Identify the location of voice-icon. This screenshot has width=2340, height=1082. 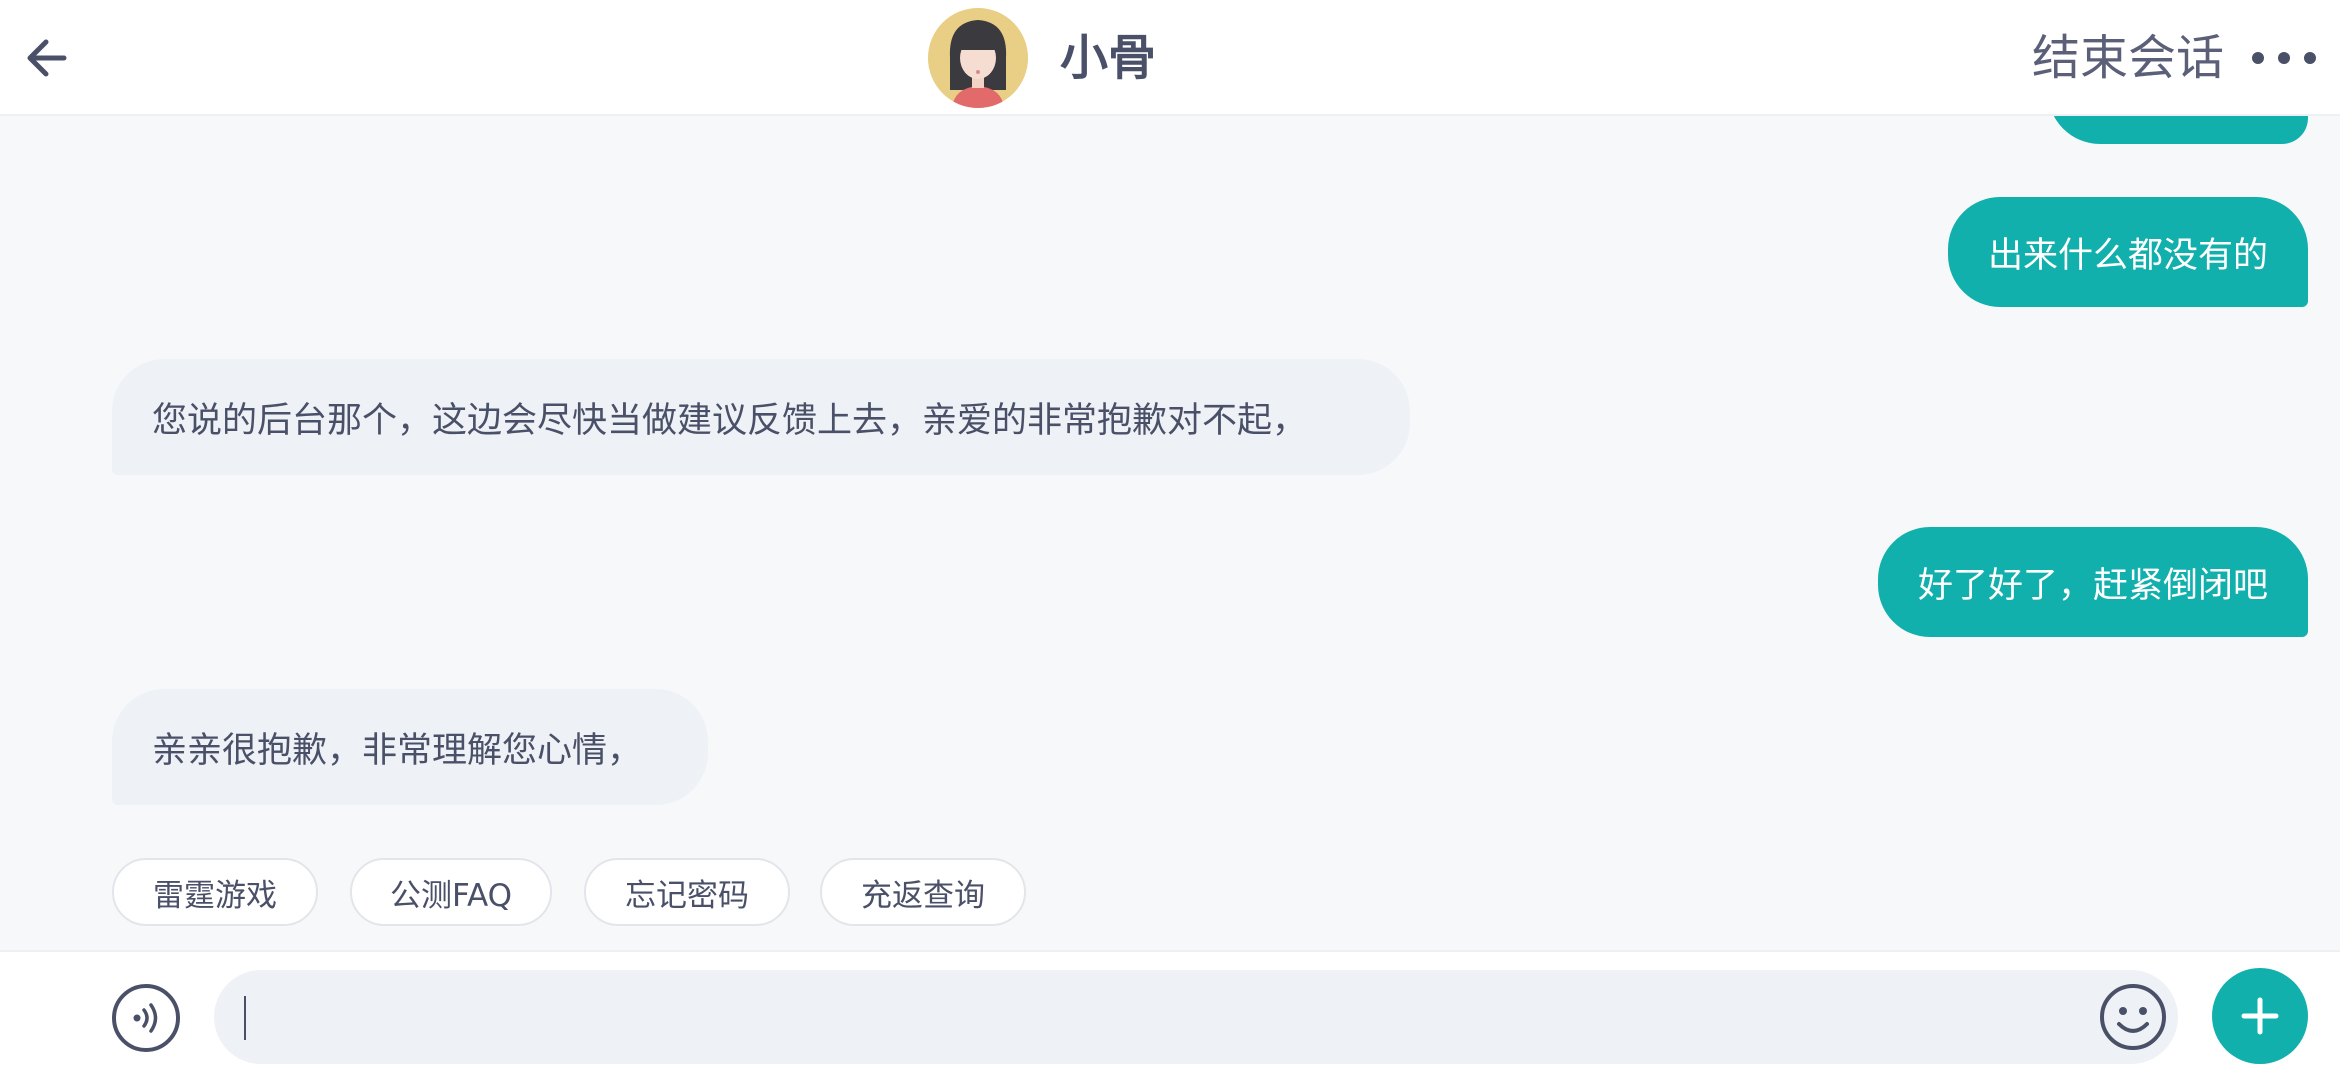
(145, 1018).